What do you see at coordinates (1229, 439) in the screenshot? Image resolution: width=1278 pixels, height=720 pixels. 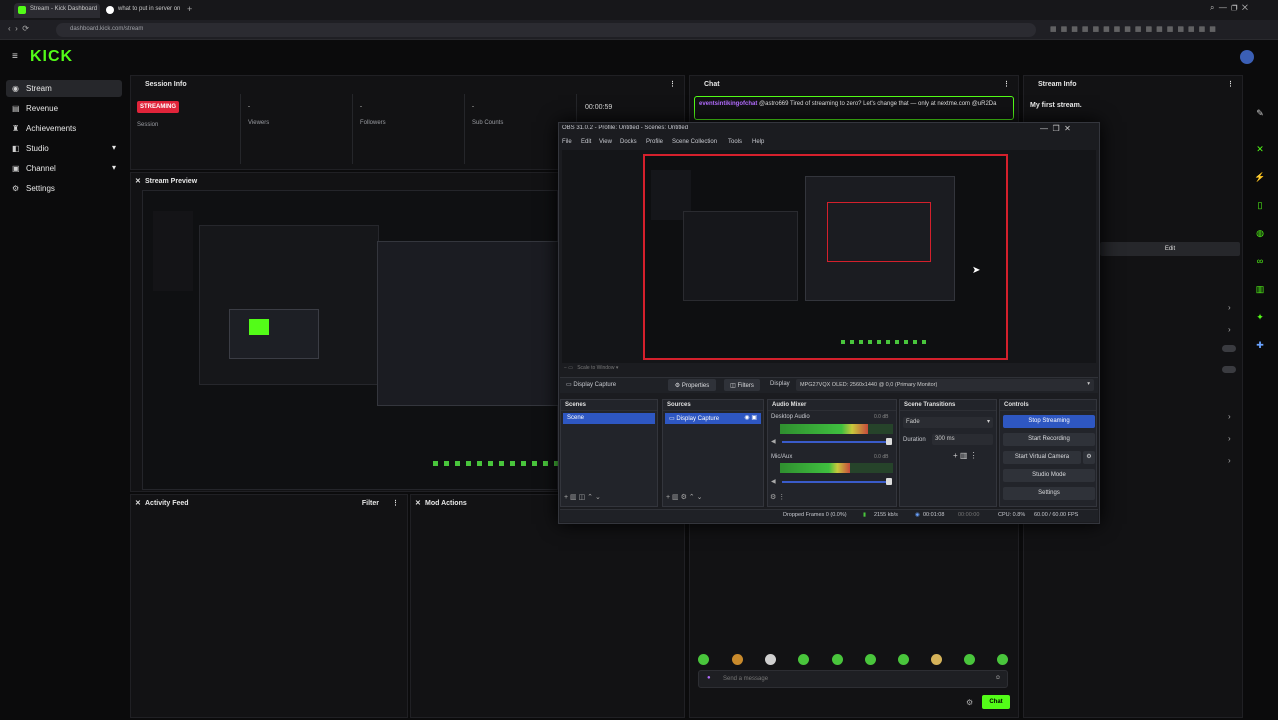 I see `chevron-right-icon: › › ›` at bounding box center [1229, 439].